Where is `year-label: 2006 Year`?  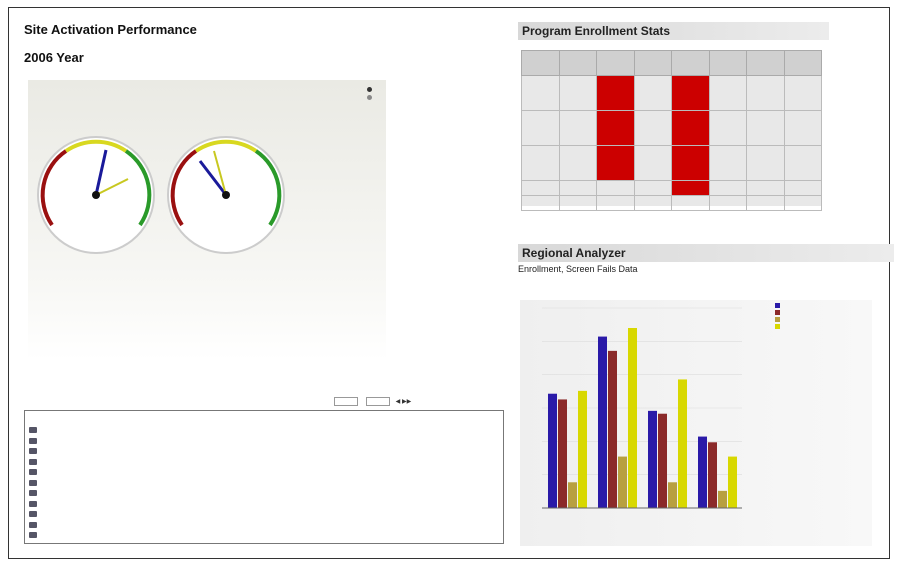 year-label: 2006 Year is located at coordinates (54, 57).